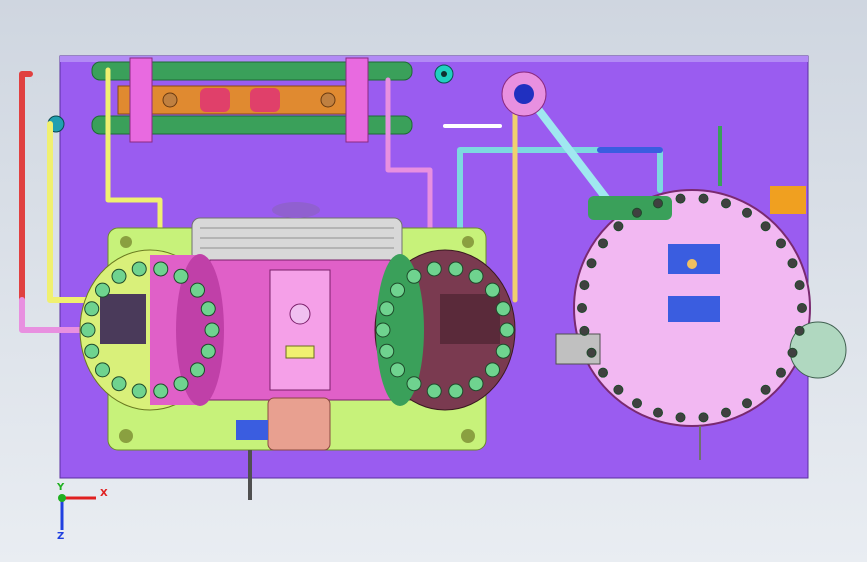 The height and width of the screenshot is (562, 867). What do you see at coordinates (524, 94) in the screenshot?
I see `suction-valve` at bounding box center [524, 94].